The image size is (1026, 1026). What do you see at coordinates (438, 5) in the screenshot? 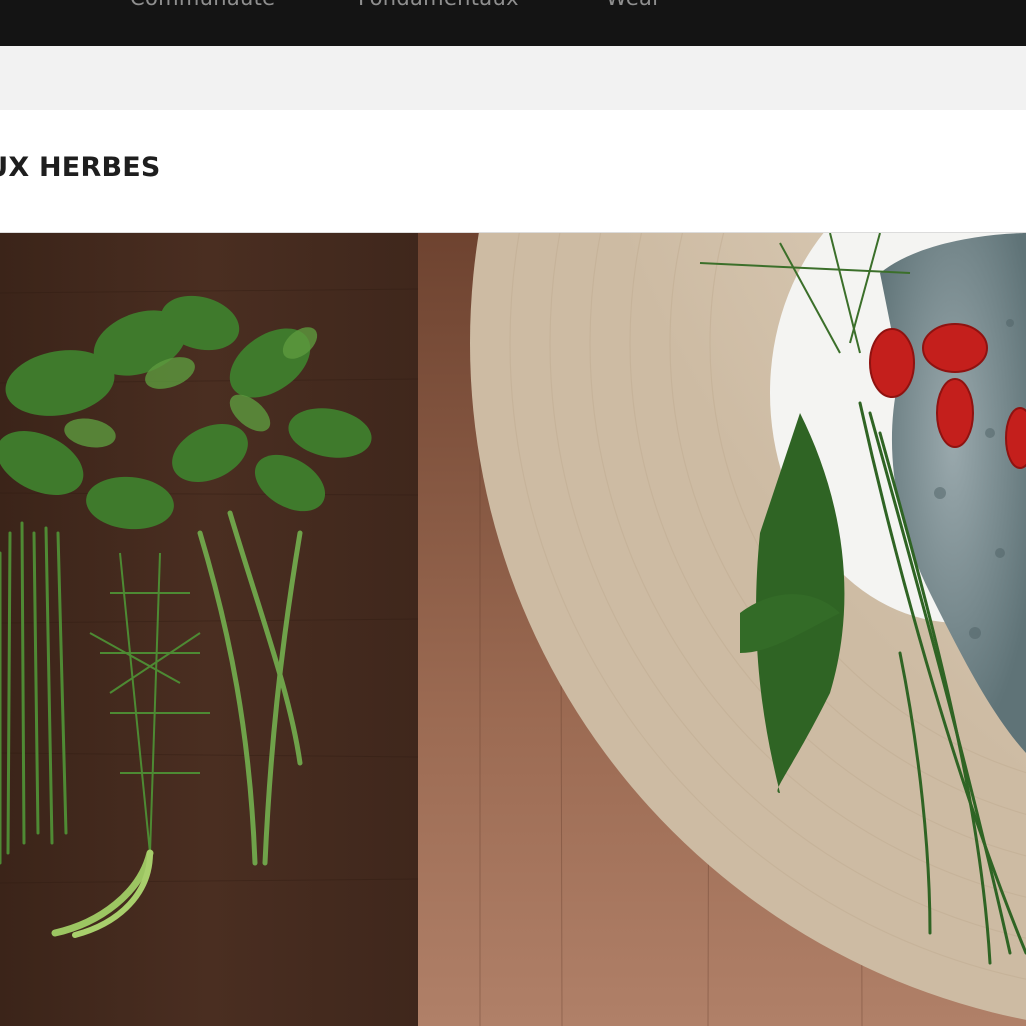
I see `nav-item-fondamentaux: Fondamentaux` at bounding box center [438, 5].